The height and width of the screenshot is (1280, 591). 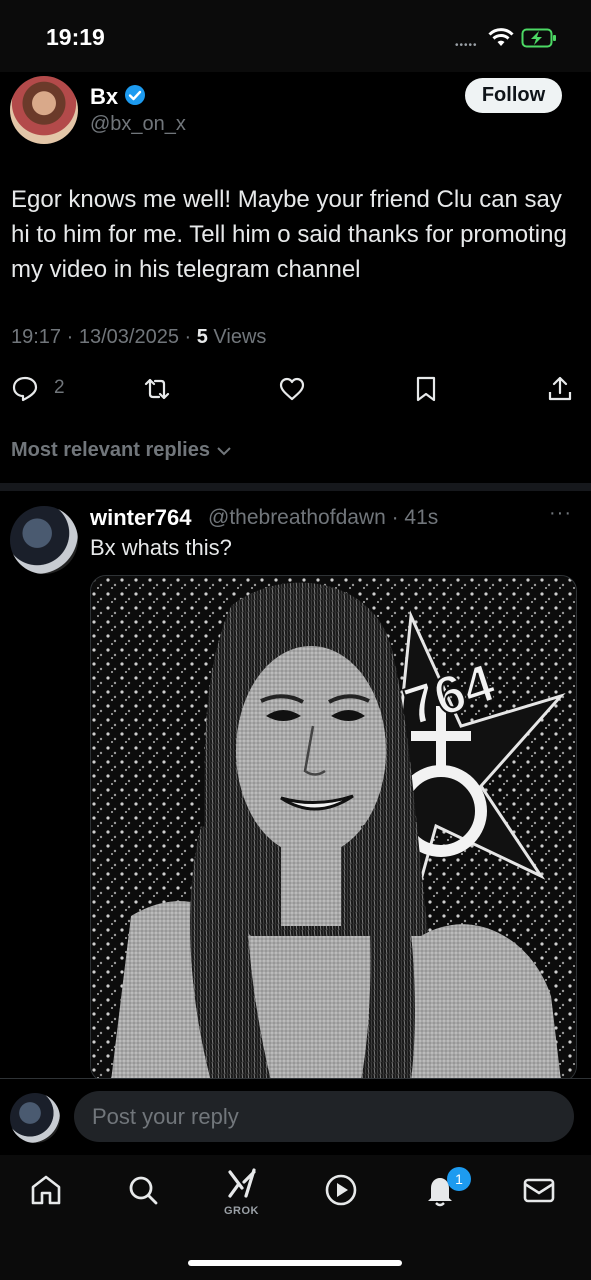 What do you see at coordinates (25, 389) in the screenshot?
I see `reply-icon` at bounding box center [25, 389].